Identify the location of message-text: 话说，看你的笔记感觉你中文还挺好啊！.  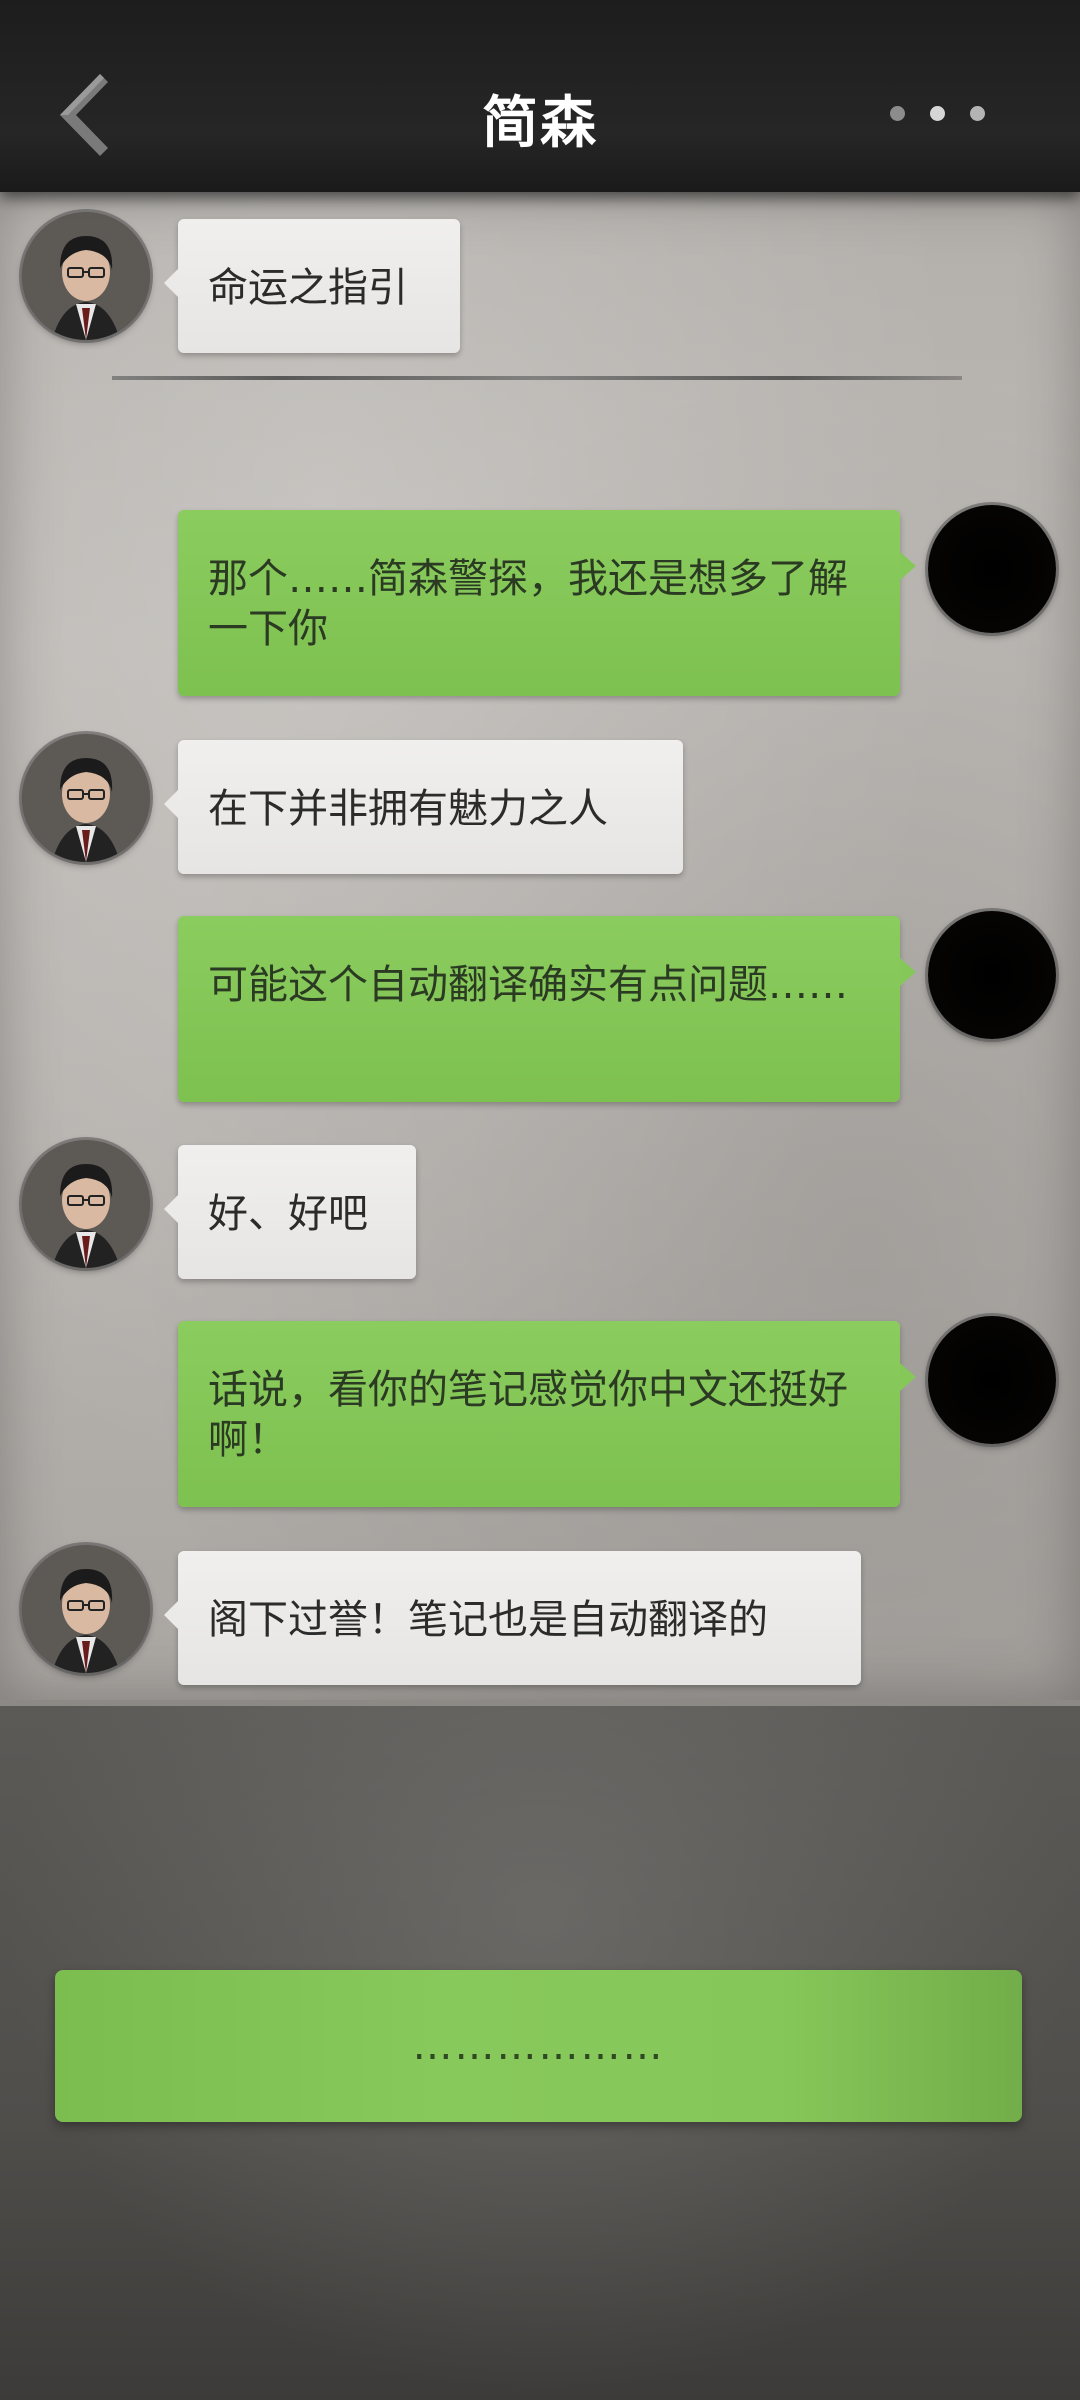
(528, 1415).